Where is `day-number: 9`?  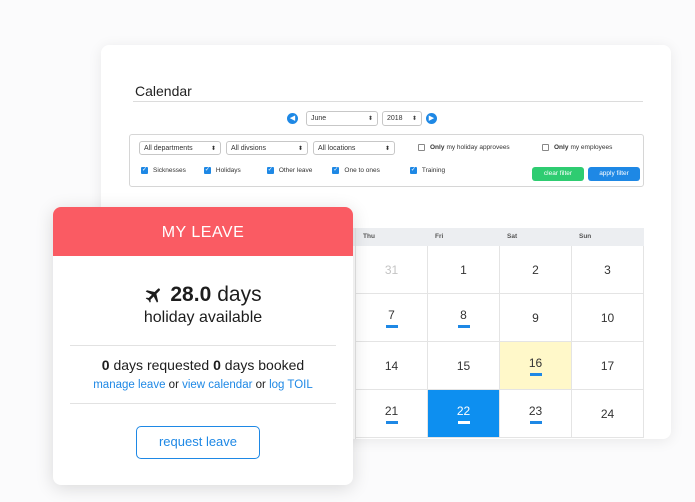
day-number: 9 is located at coordinates (535, 317).